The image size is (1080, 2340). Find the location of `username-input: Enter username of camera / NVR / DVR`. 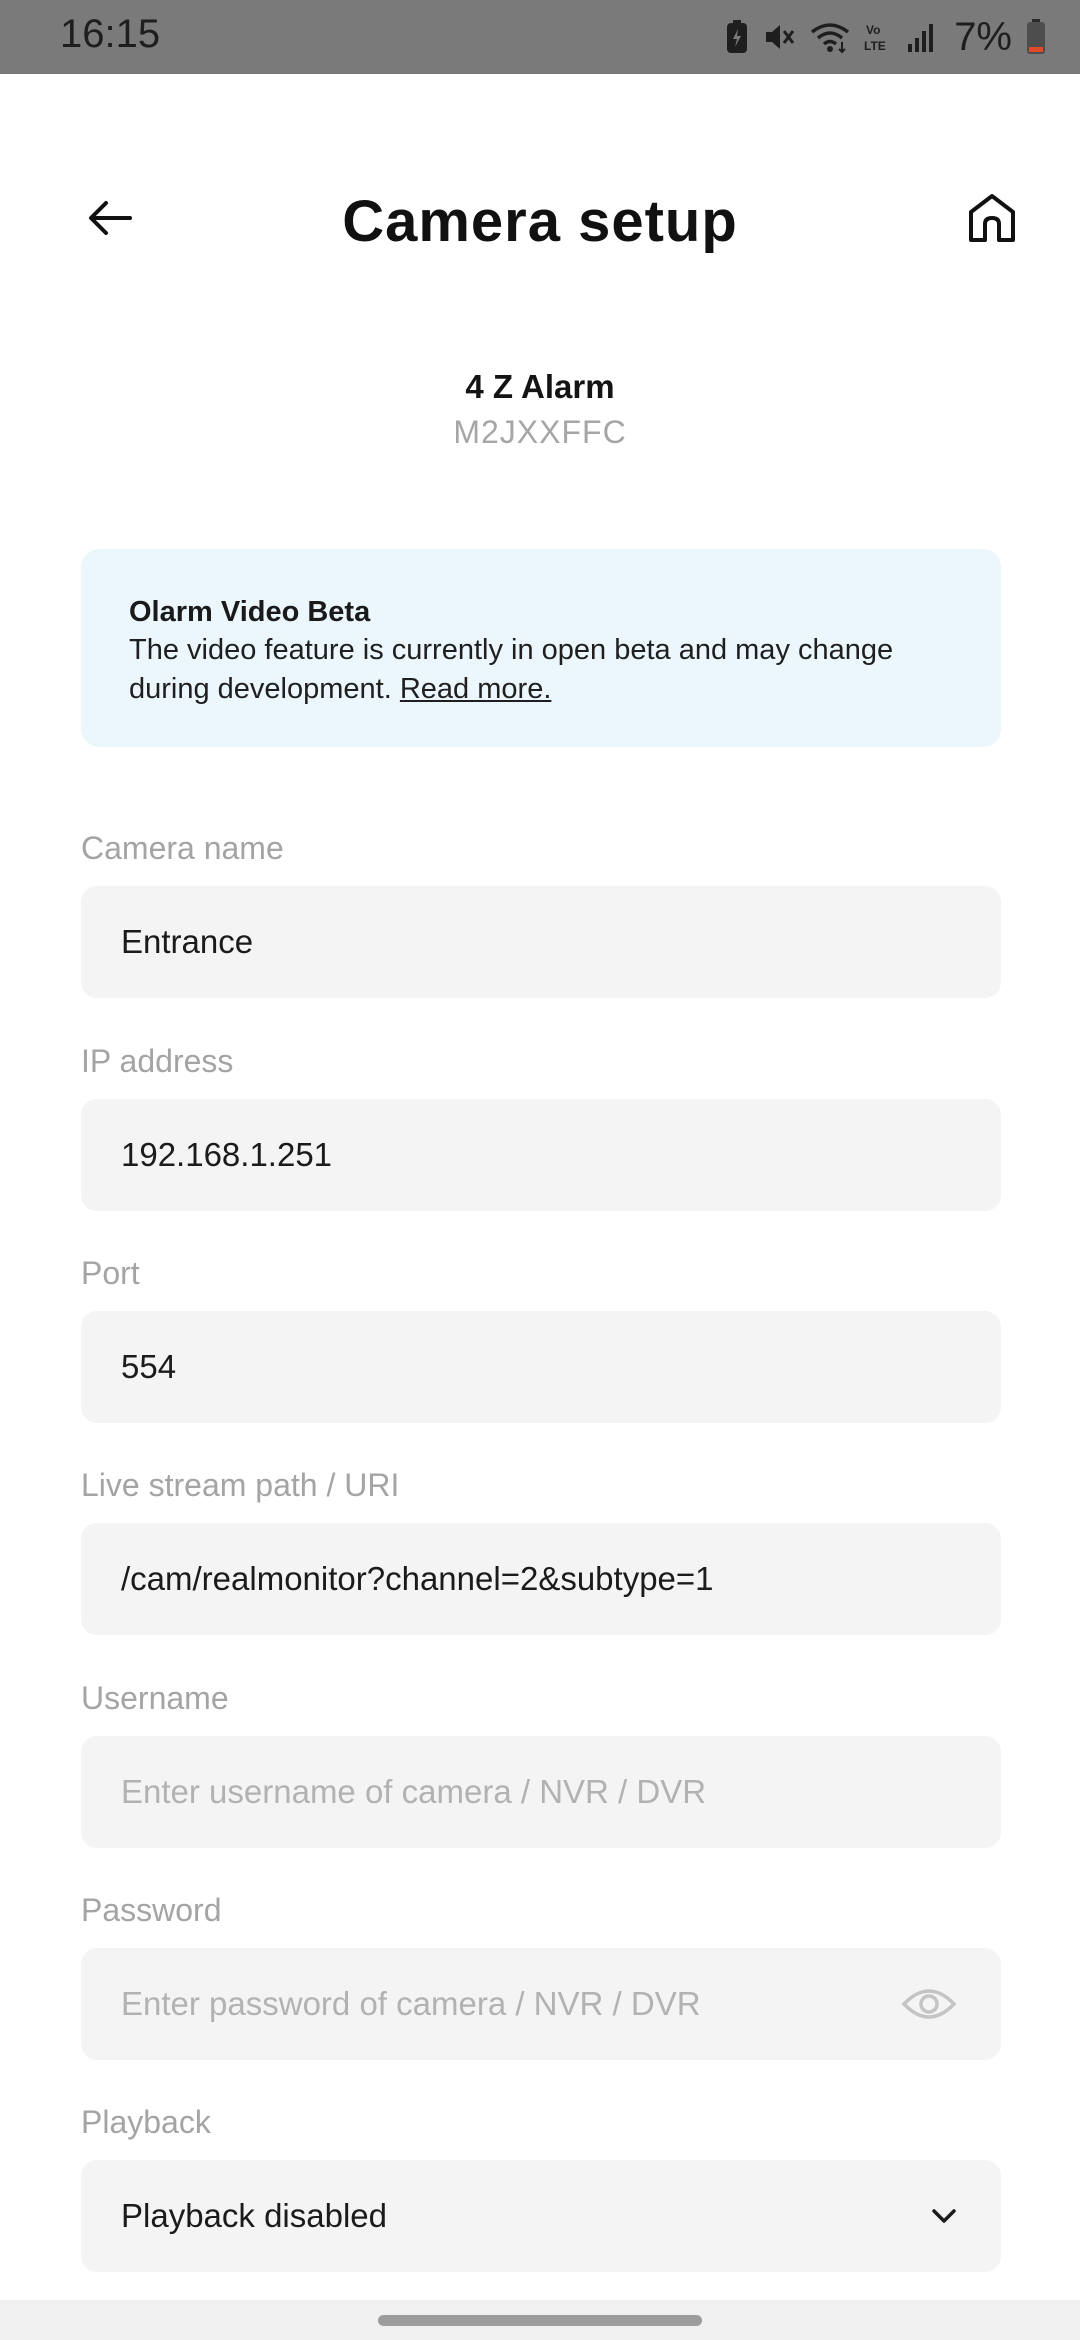

username-input: Enter username of camera / NVR / DVR is located at coordinates (541, 1792).